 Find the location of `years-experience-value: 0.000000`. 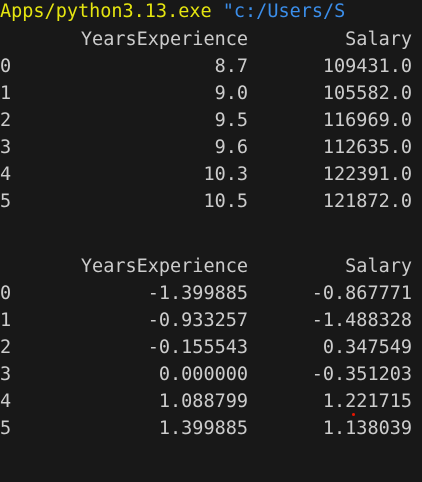

years-experience-value: 0.000000 is located at coordinates (203, 374).